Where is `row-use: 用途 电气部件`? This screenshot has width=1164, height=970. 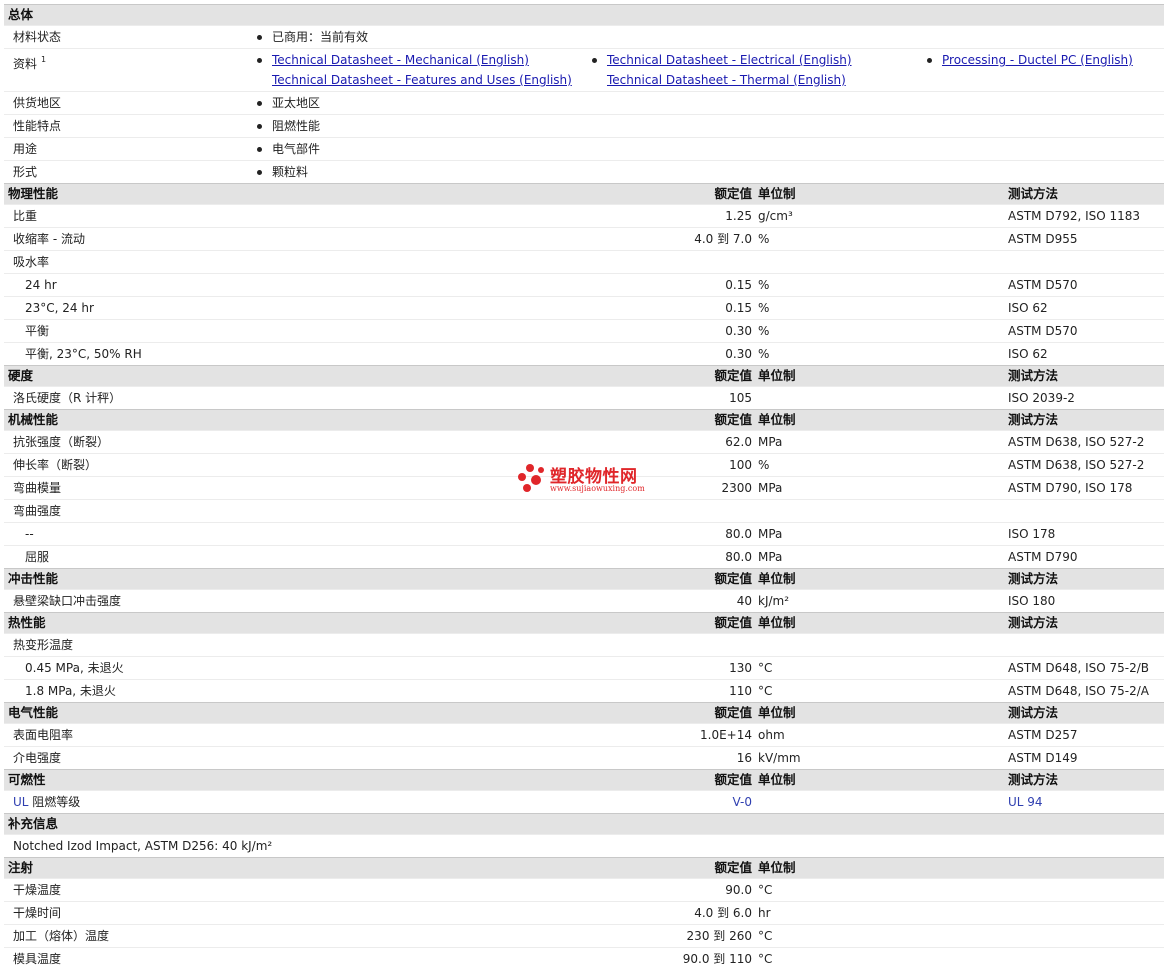 row-use: 用途 电气部件 is located at coordinates (584, 148).